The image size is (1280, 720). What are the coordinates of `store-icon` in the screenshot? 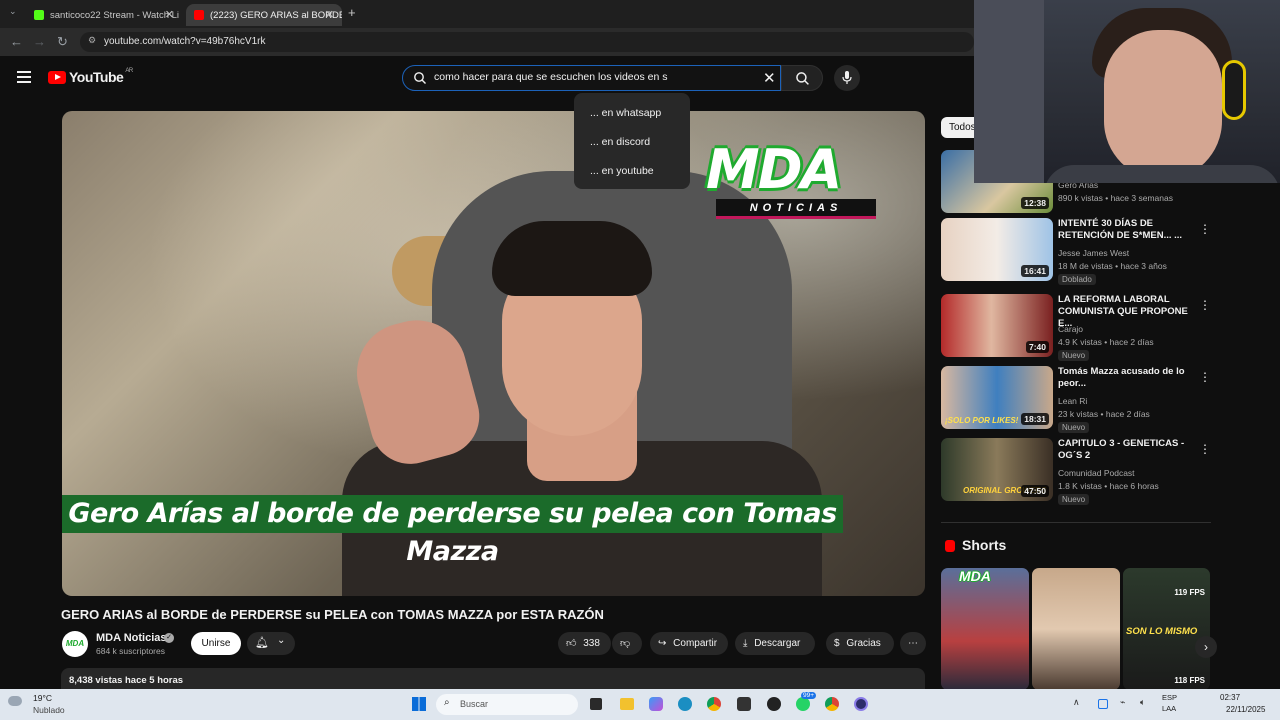 It's located at (744, 704).